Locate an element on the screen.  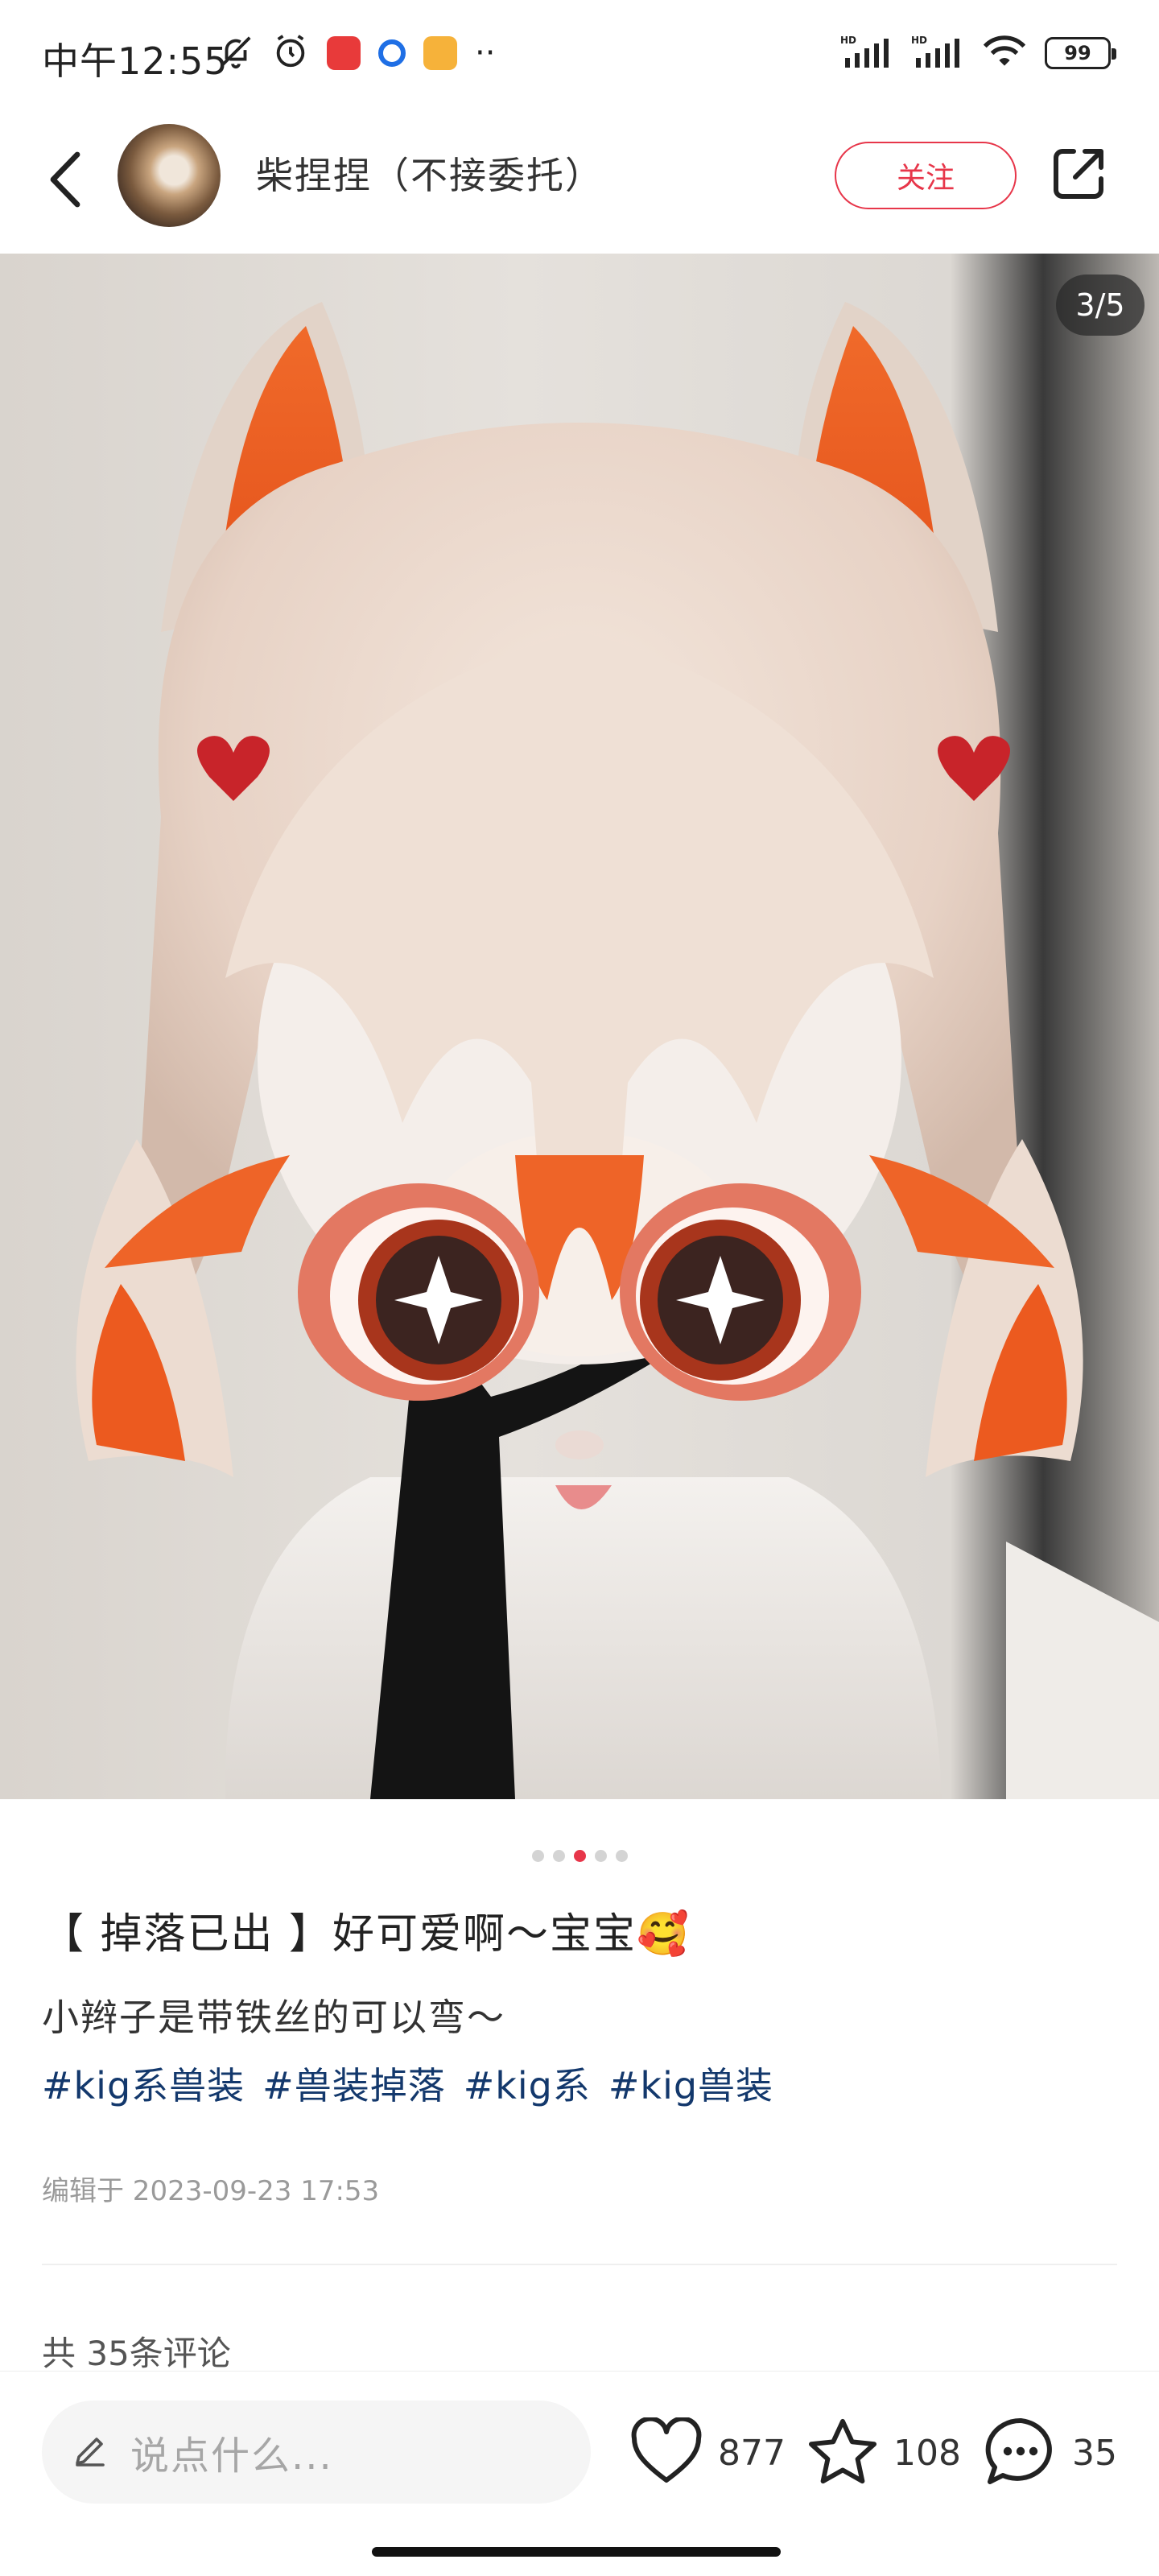
star-icon is located at coordinates (842, 2453).